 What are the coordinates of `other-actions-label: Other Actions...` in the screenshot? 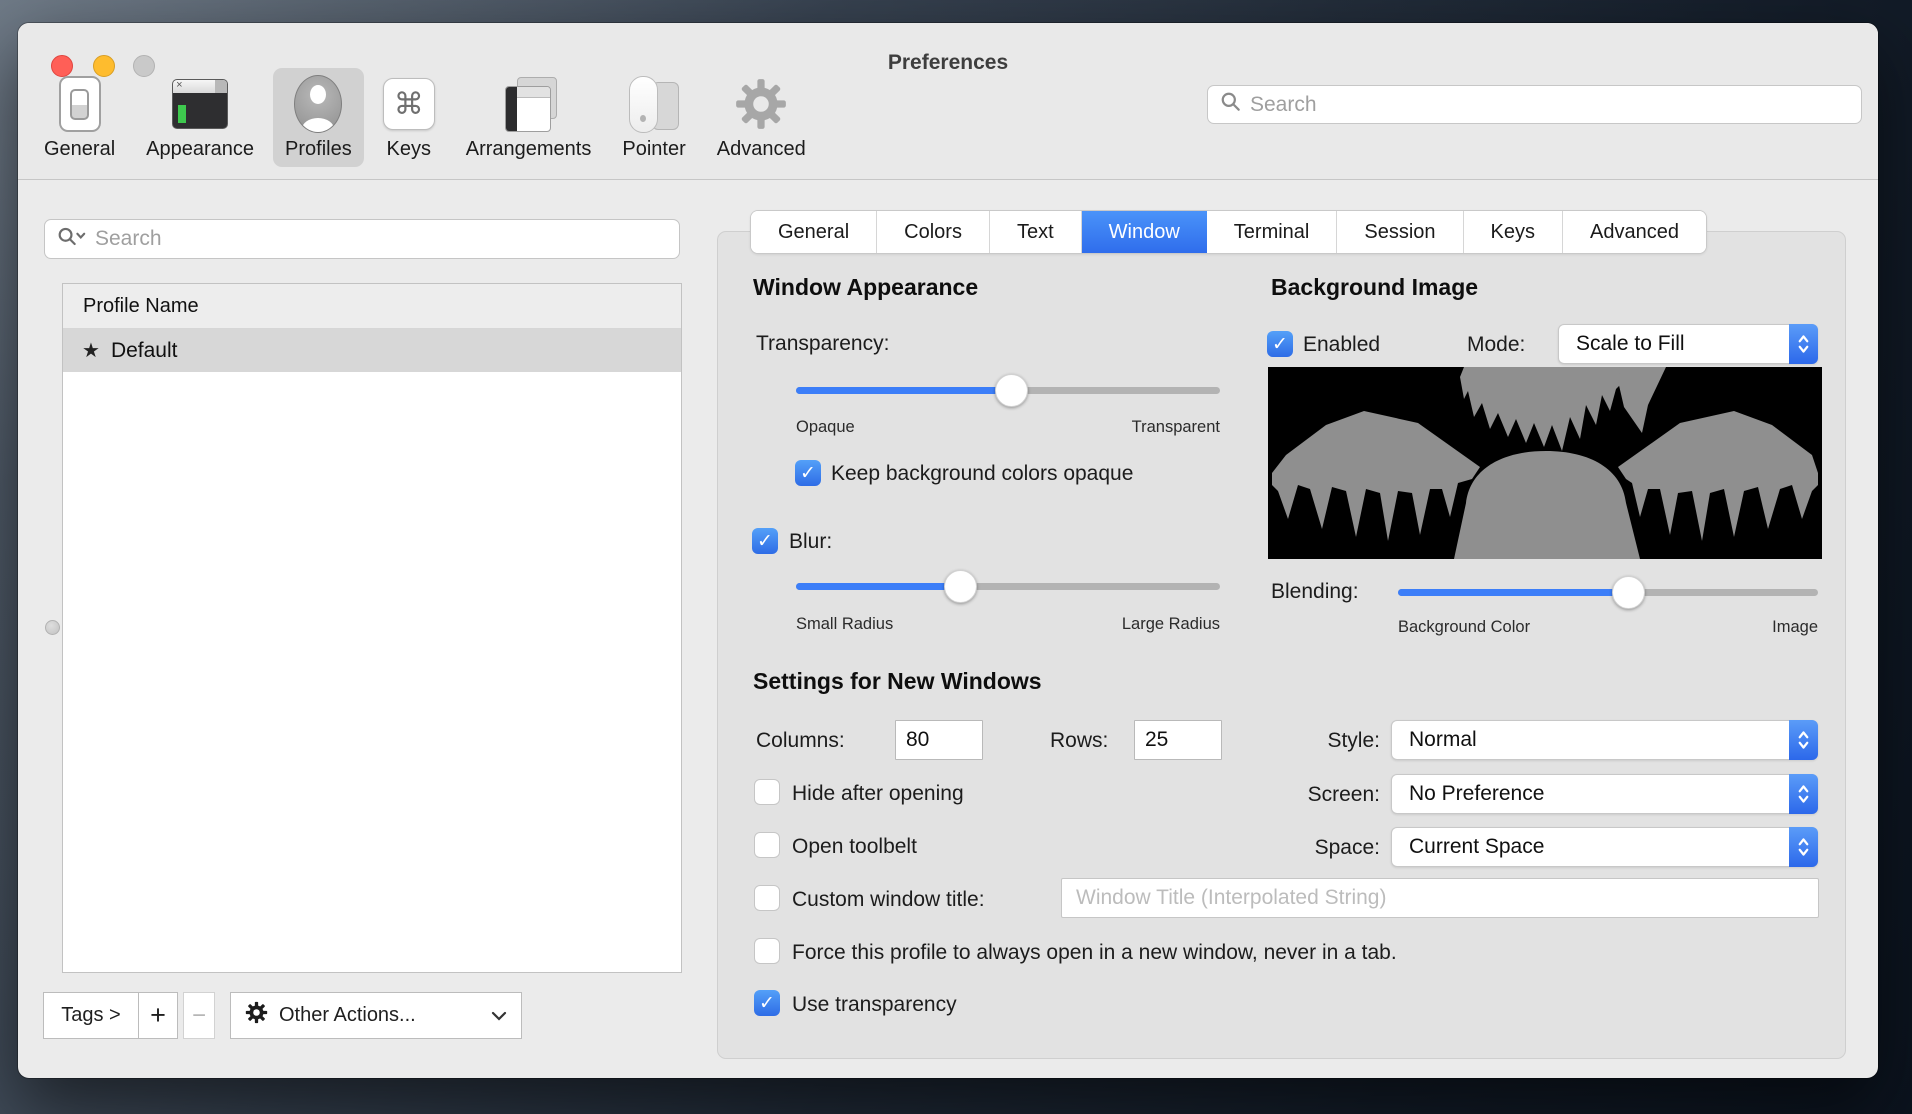 It's located at (347, 1015).